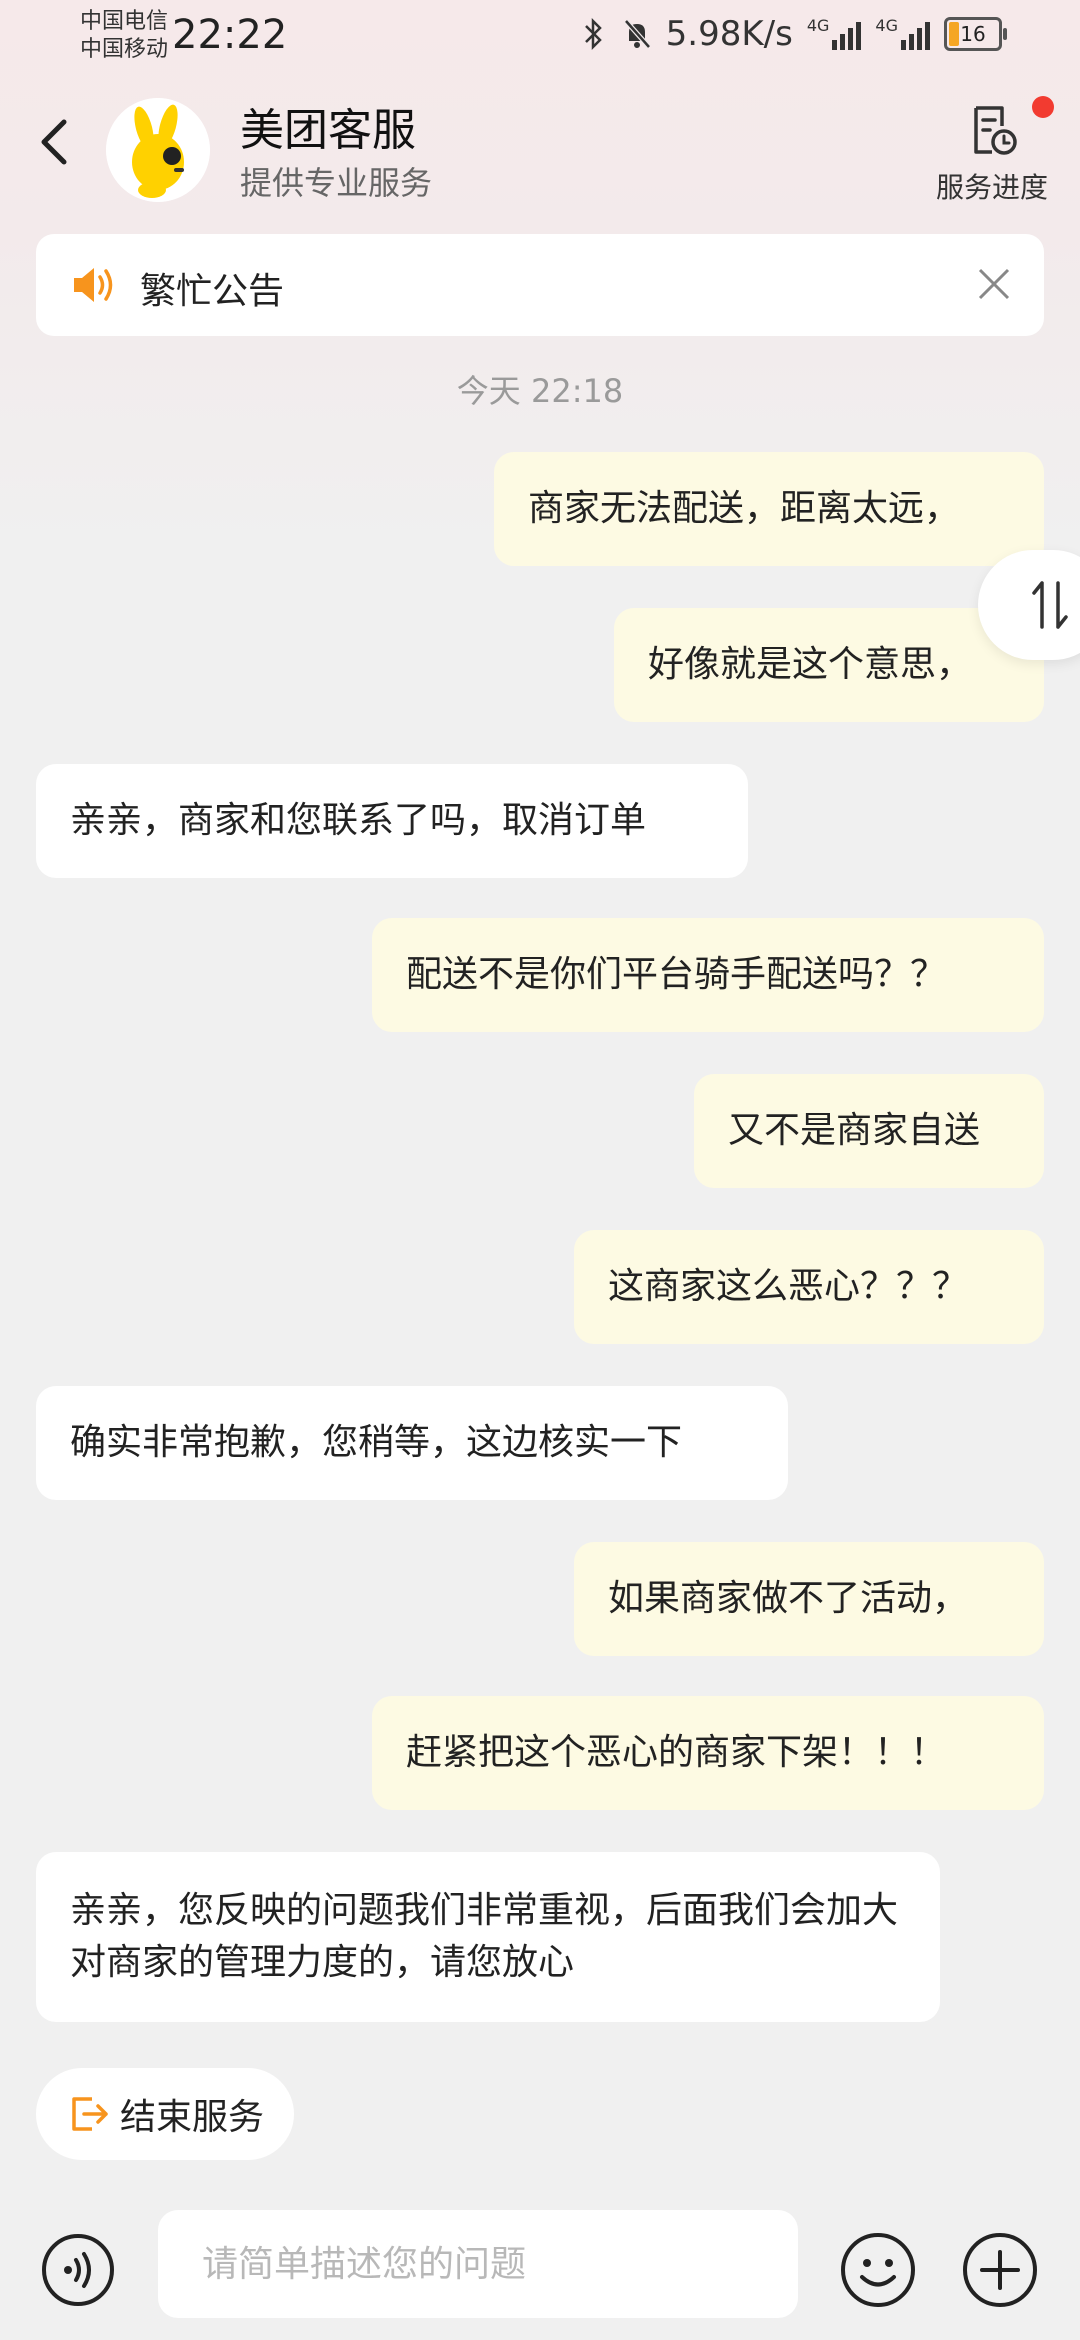 The image size is (1080, 2340). What do you see at coordinates (56, 142) in the screenshot?
I see `back-arrow-icon` at bounding box center [56, 142].